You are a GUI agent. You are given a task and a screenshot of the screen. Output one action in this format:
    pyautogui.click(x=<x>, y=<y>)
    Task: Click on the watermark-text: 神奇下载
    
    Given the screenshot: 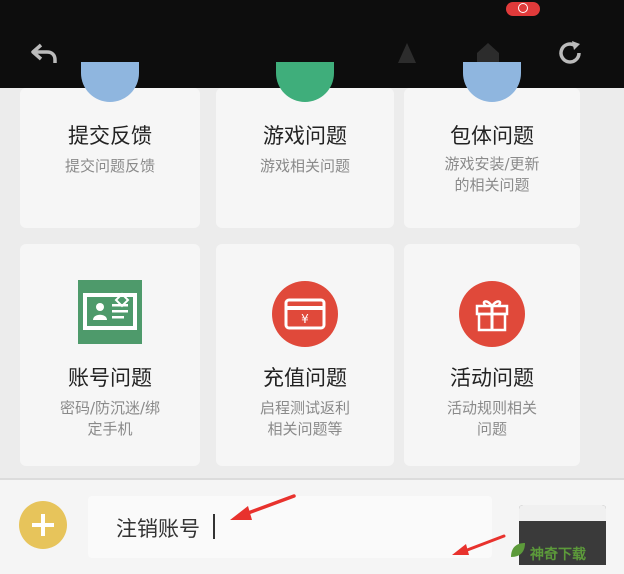 What is the action you would take?
    pyautogui.click(x=558, y=555)
    